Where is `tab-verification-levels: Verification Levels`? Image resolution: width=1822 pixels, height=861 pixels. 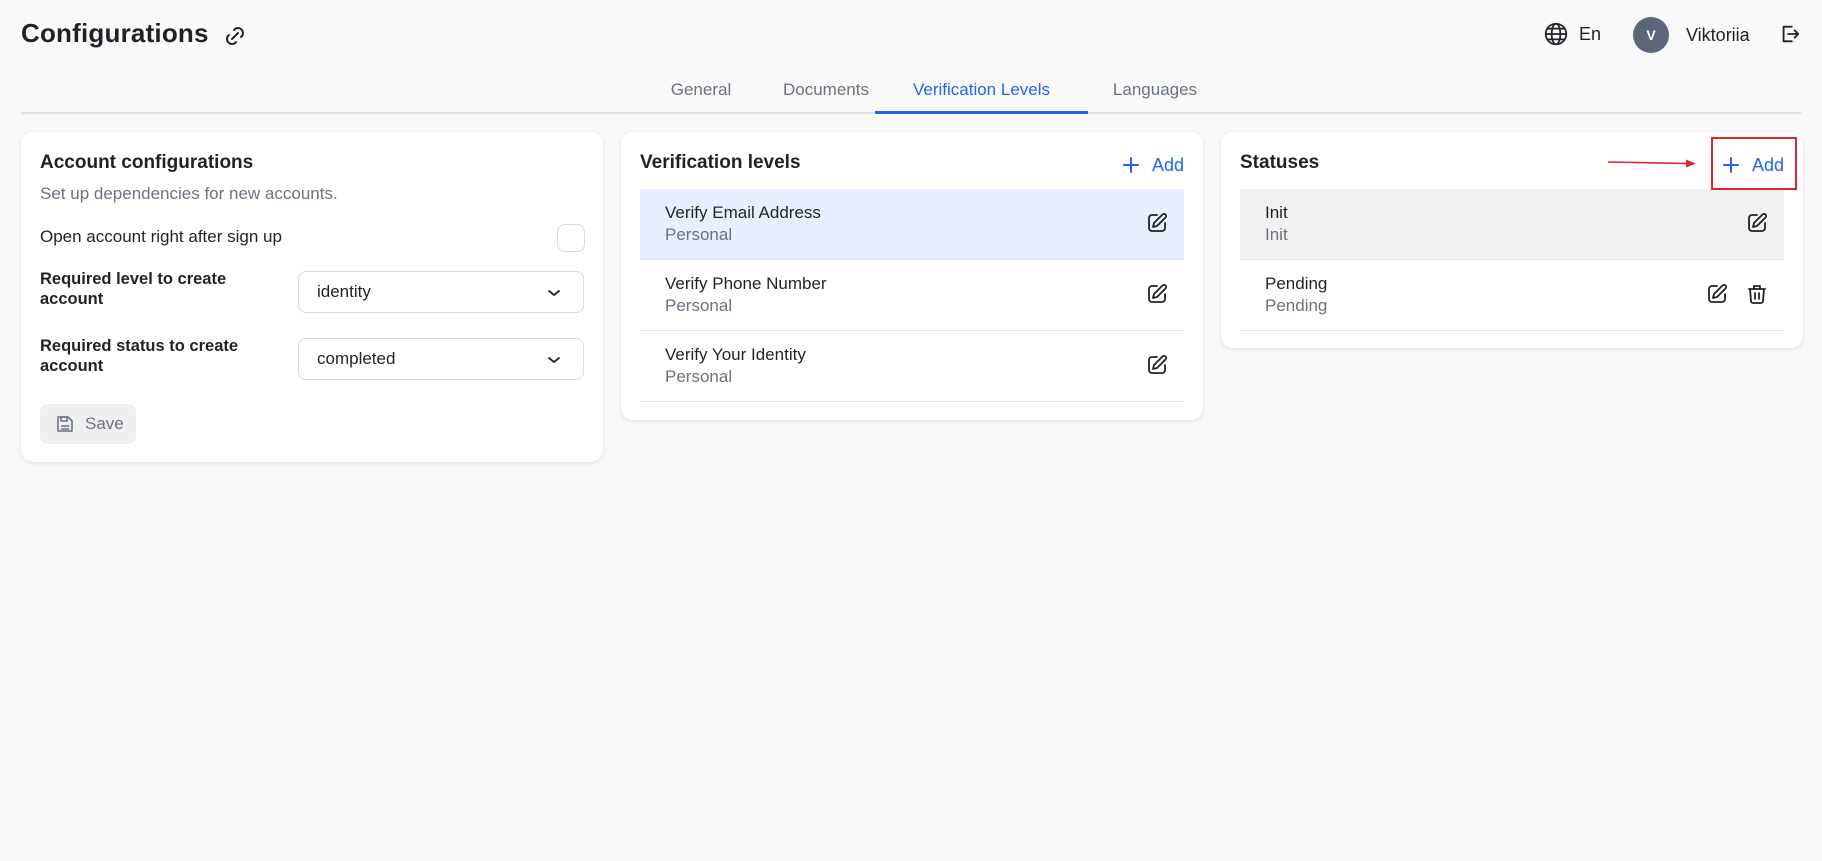
tab-verification-levels: Verification Levels is located at coordinates (981, 97).